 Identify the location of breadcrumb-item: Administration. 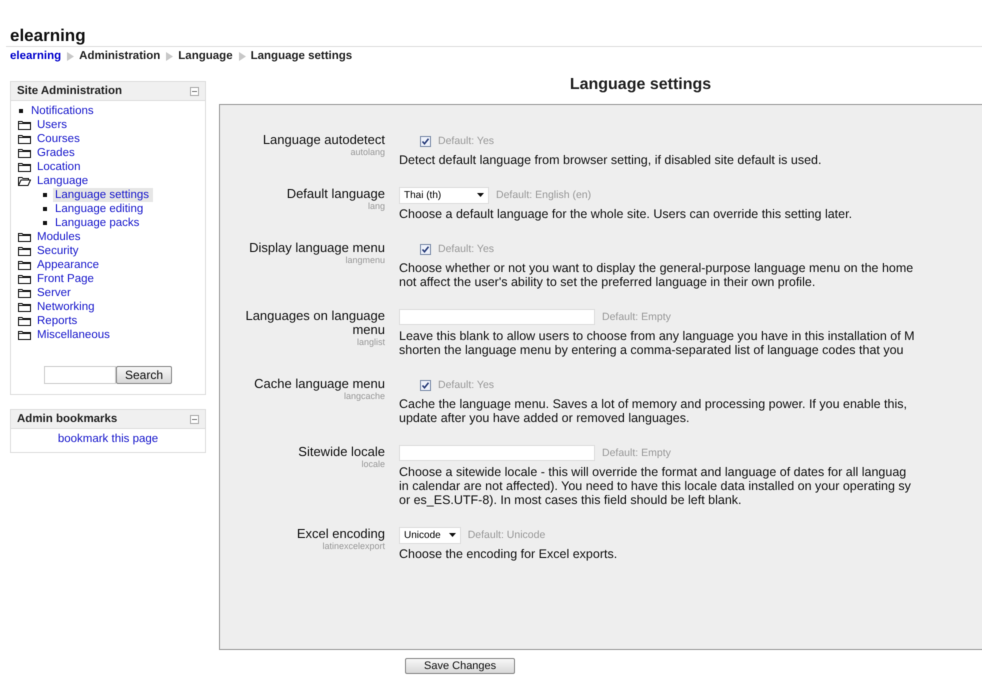
(119, 56).